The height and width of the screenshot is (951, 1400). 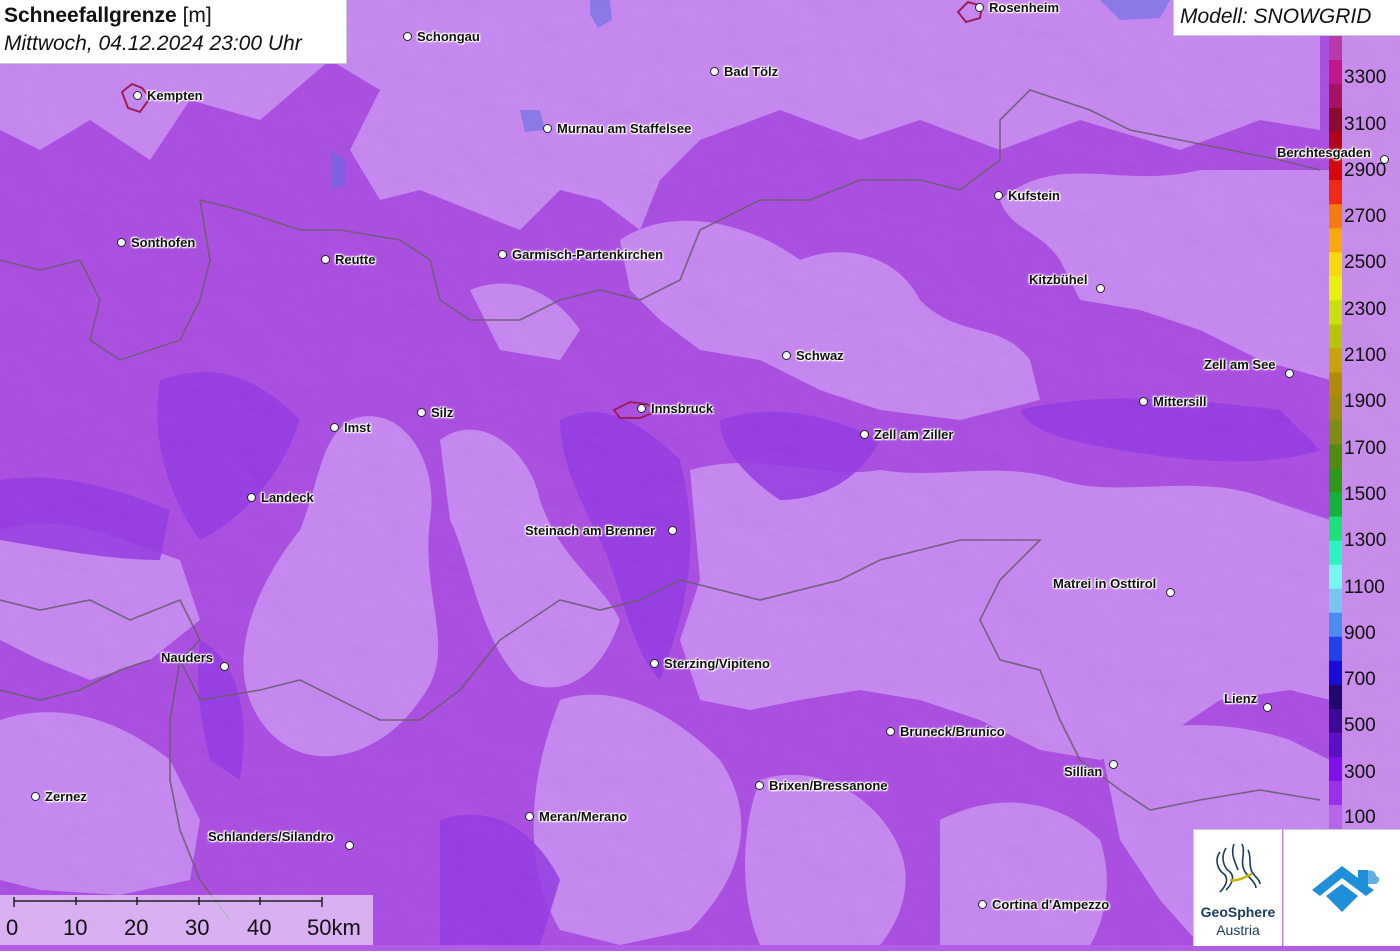 I want to click on city-label: Schongau, so click(x=448, y=36).